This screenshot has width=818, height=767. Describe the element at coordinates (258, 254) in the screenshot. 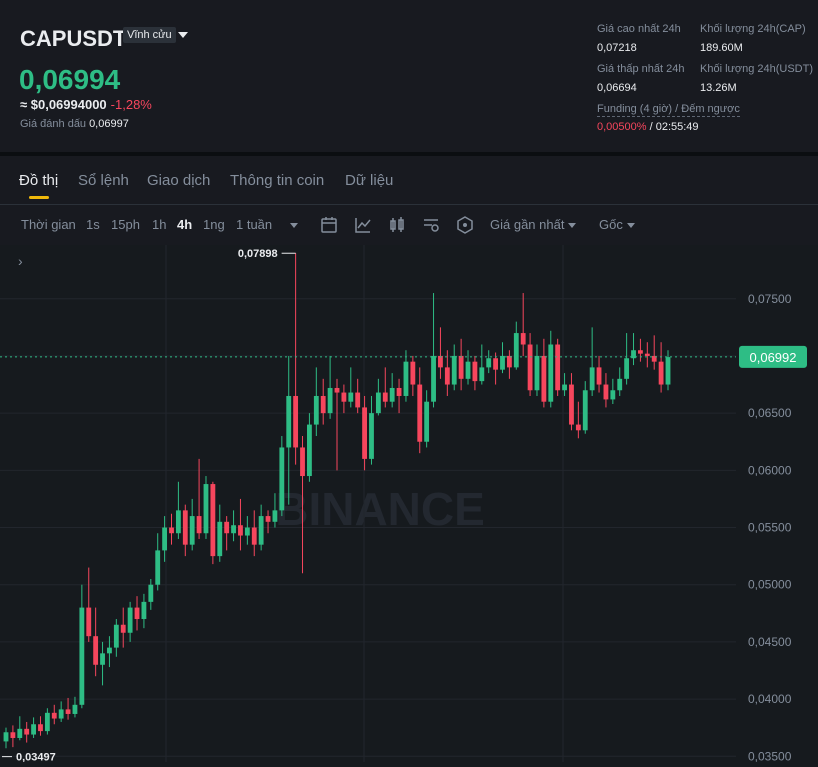

I see `high-marker-label: 0,07898` at that location.